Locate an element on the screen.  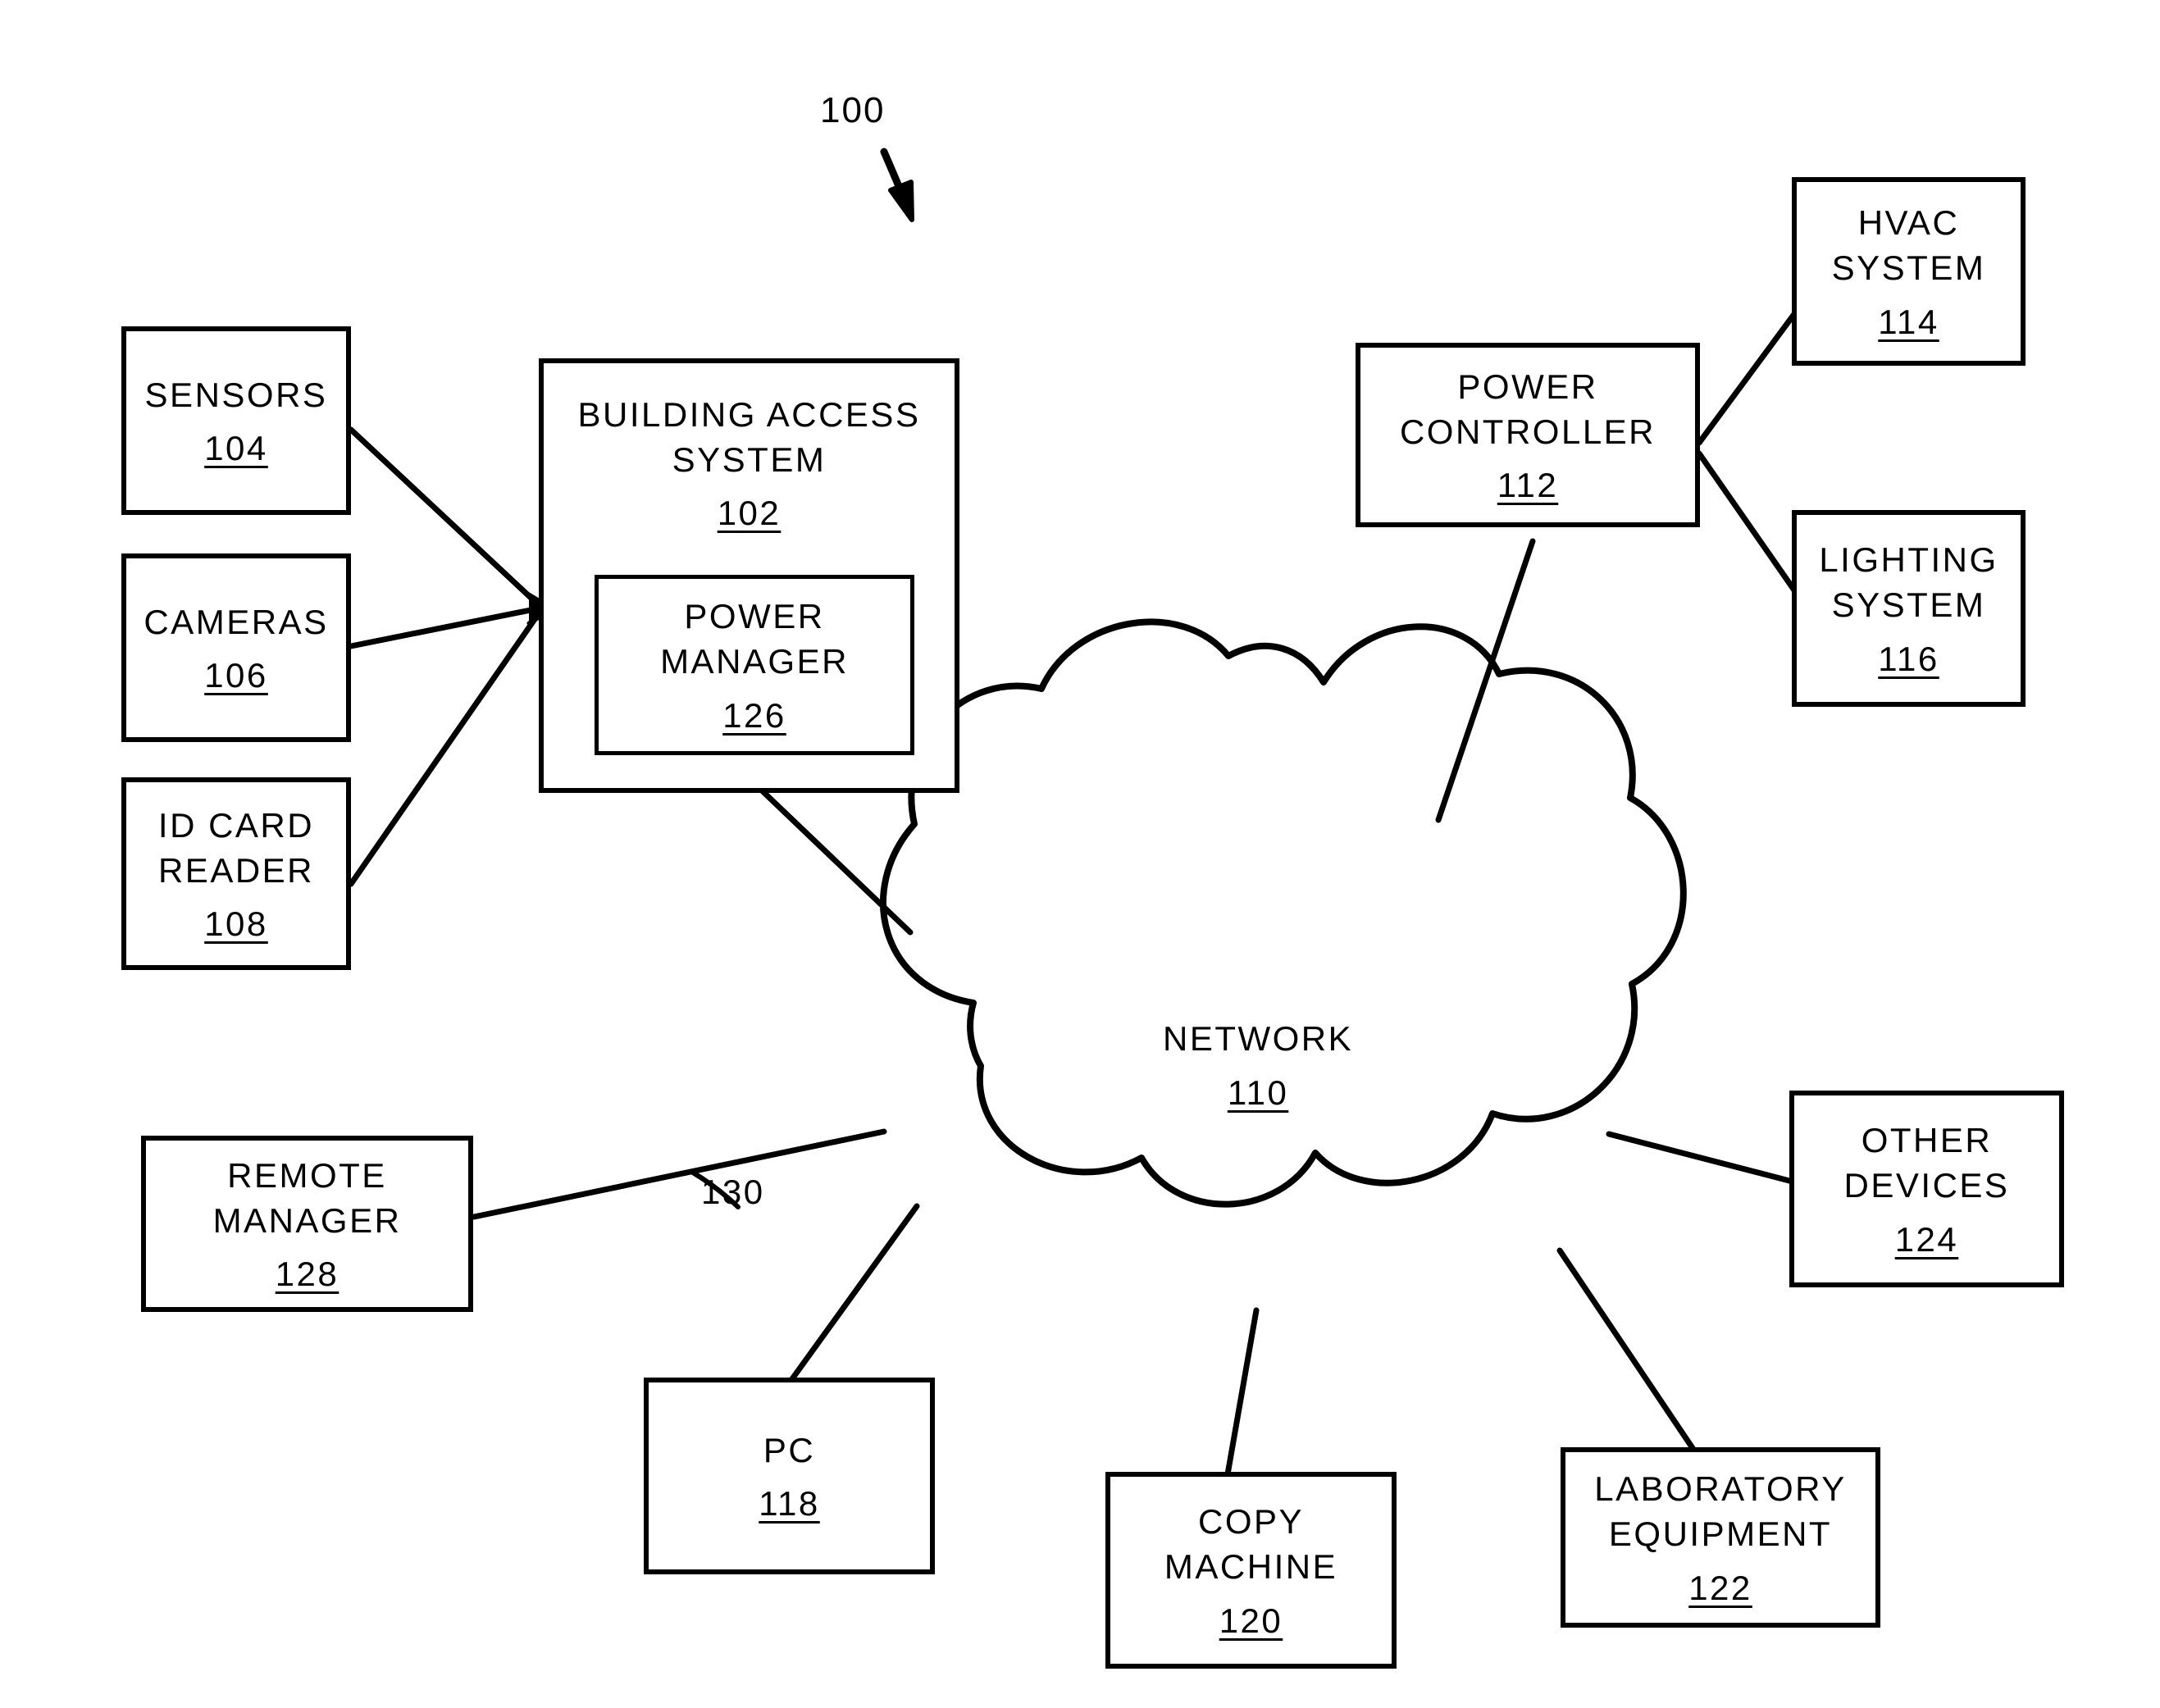
node-power-controller-title: POWER CONTROLLER is located at coordinates (1528, 409).